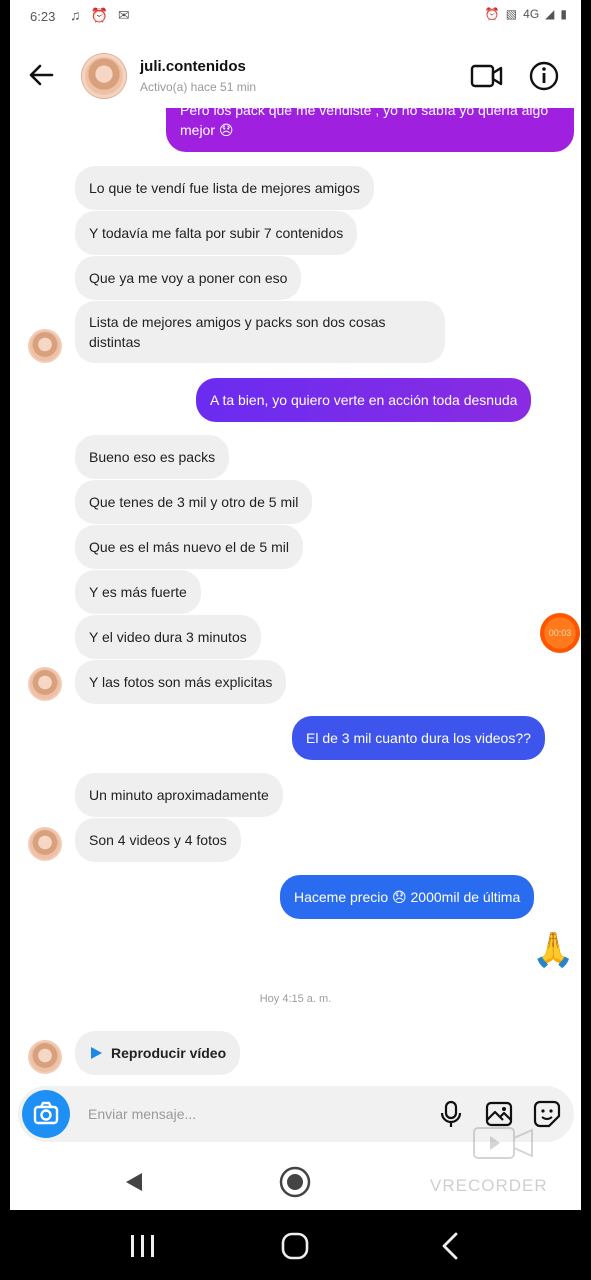 The width and height of the screenshot is (591, 1280). I want to click on camera-icon, so click(46, 1113).